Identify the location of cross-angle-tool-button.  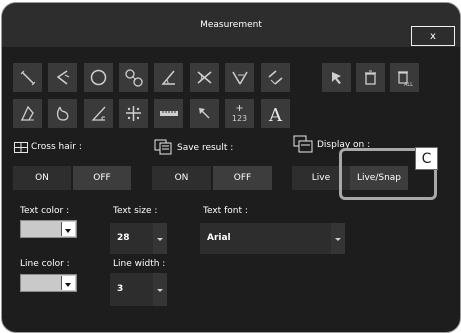
(204, 77).